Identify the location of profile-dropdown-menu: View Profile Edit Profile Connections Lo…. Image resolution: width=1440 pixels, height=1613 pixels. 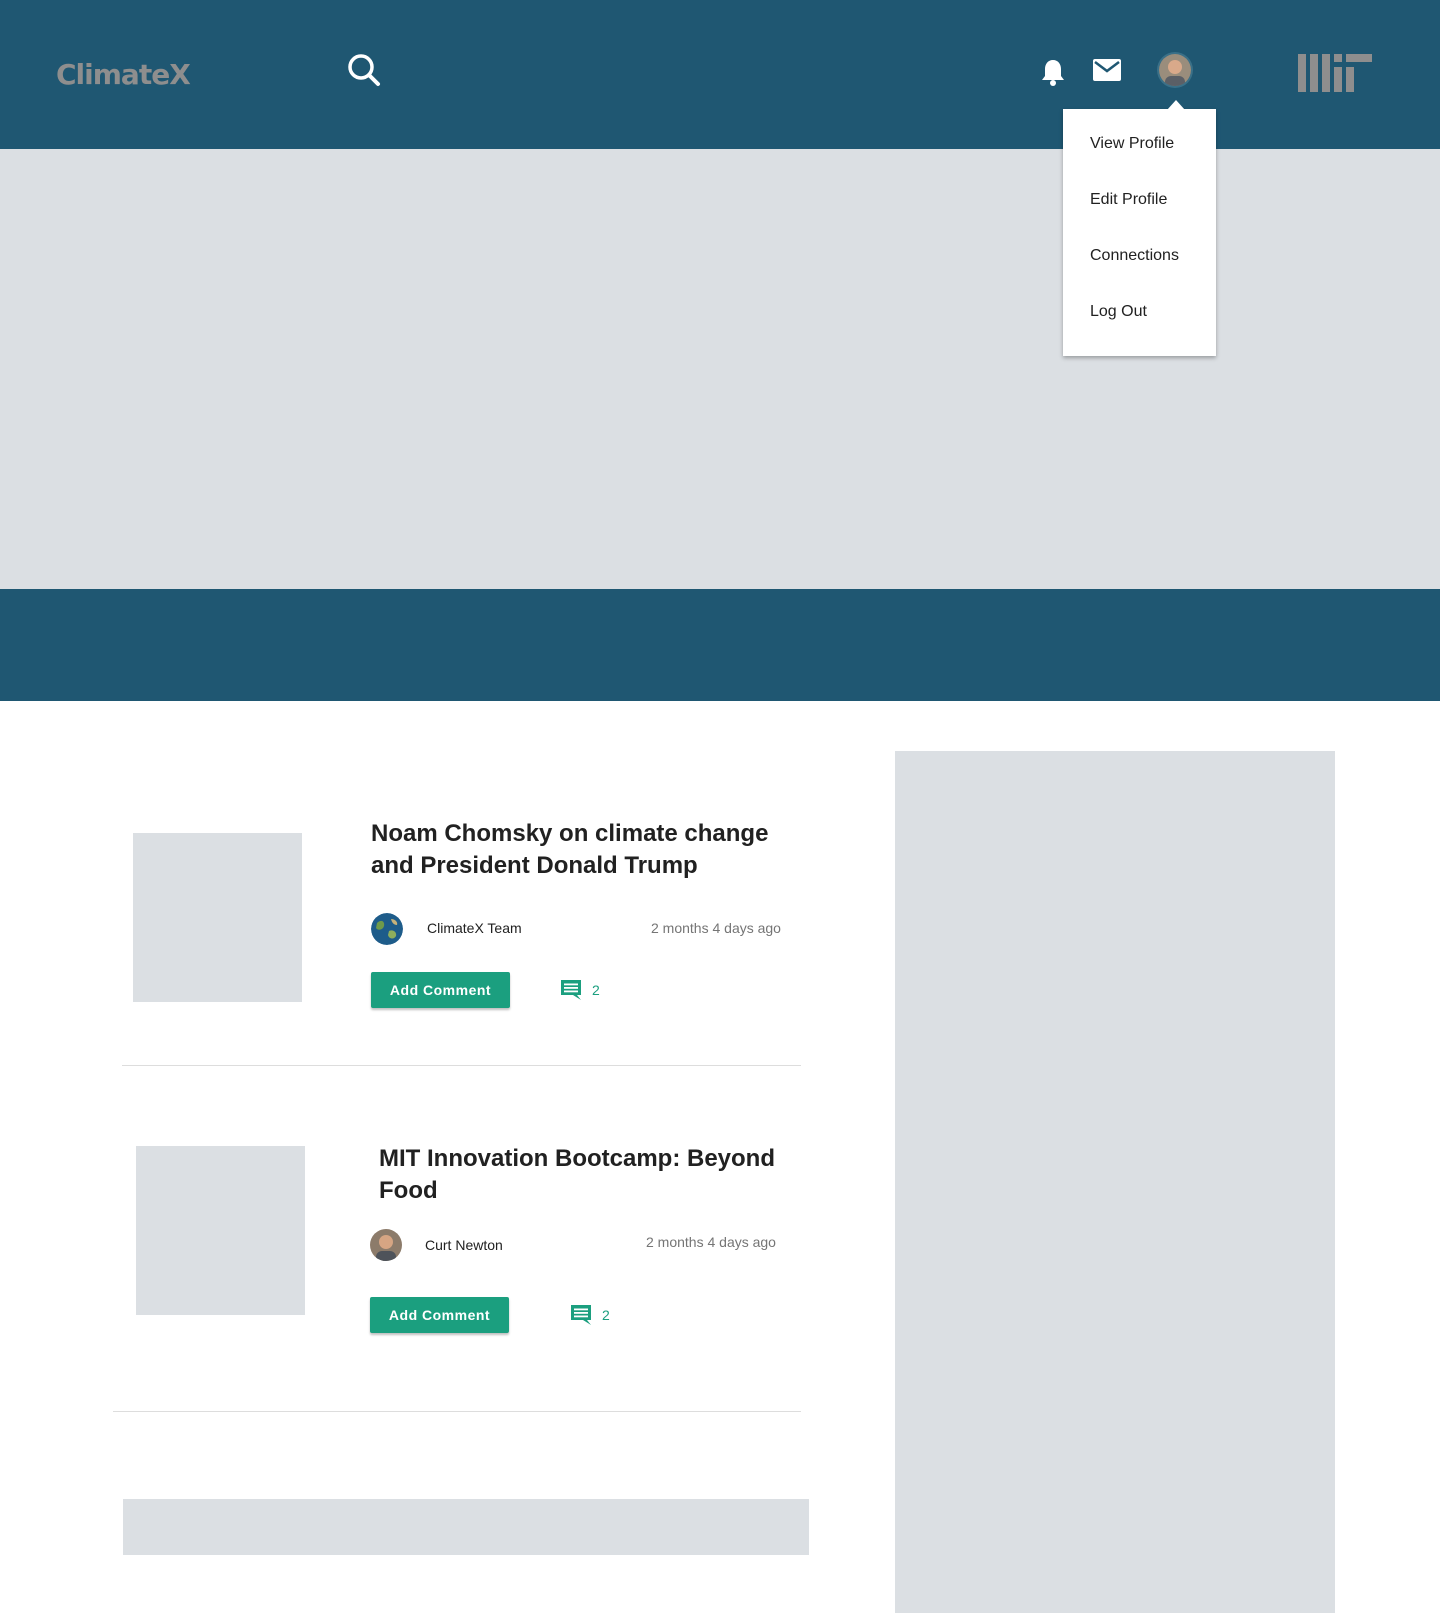
(1139, 228).